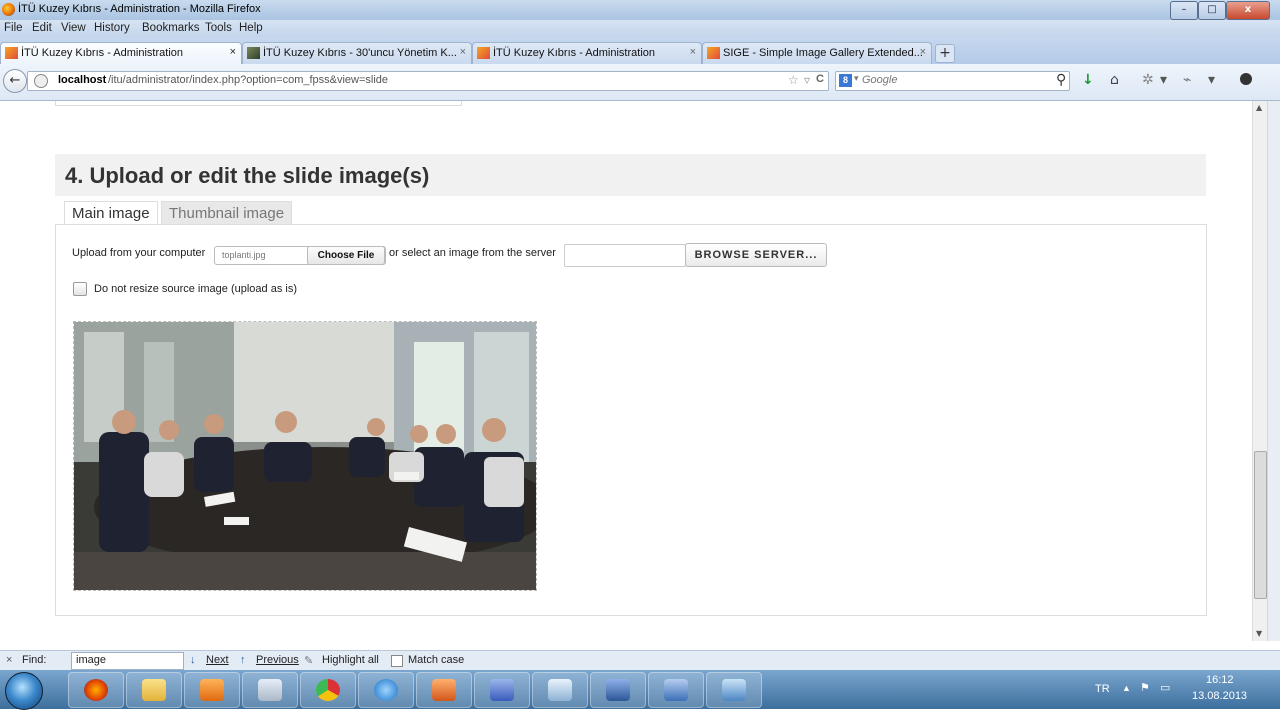 The height and width of the screenshot is (710, 1280). What do you see at coordinates (1163, 80) in the screenshot?
I see `addon-menu-icon: ▾` at bounding box center [1163, 80].